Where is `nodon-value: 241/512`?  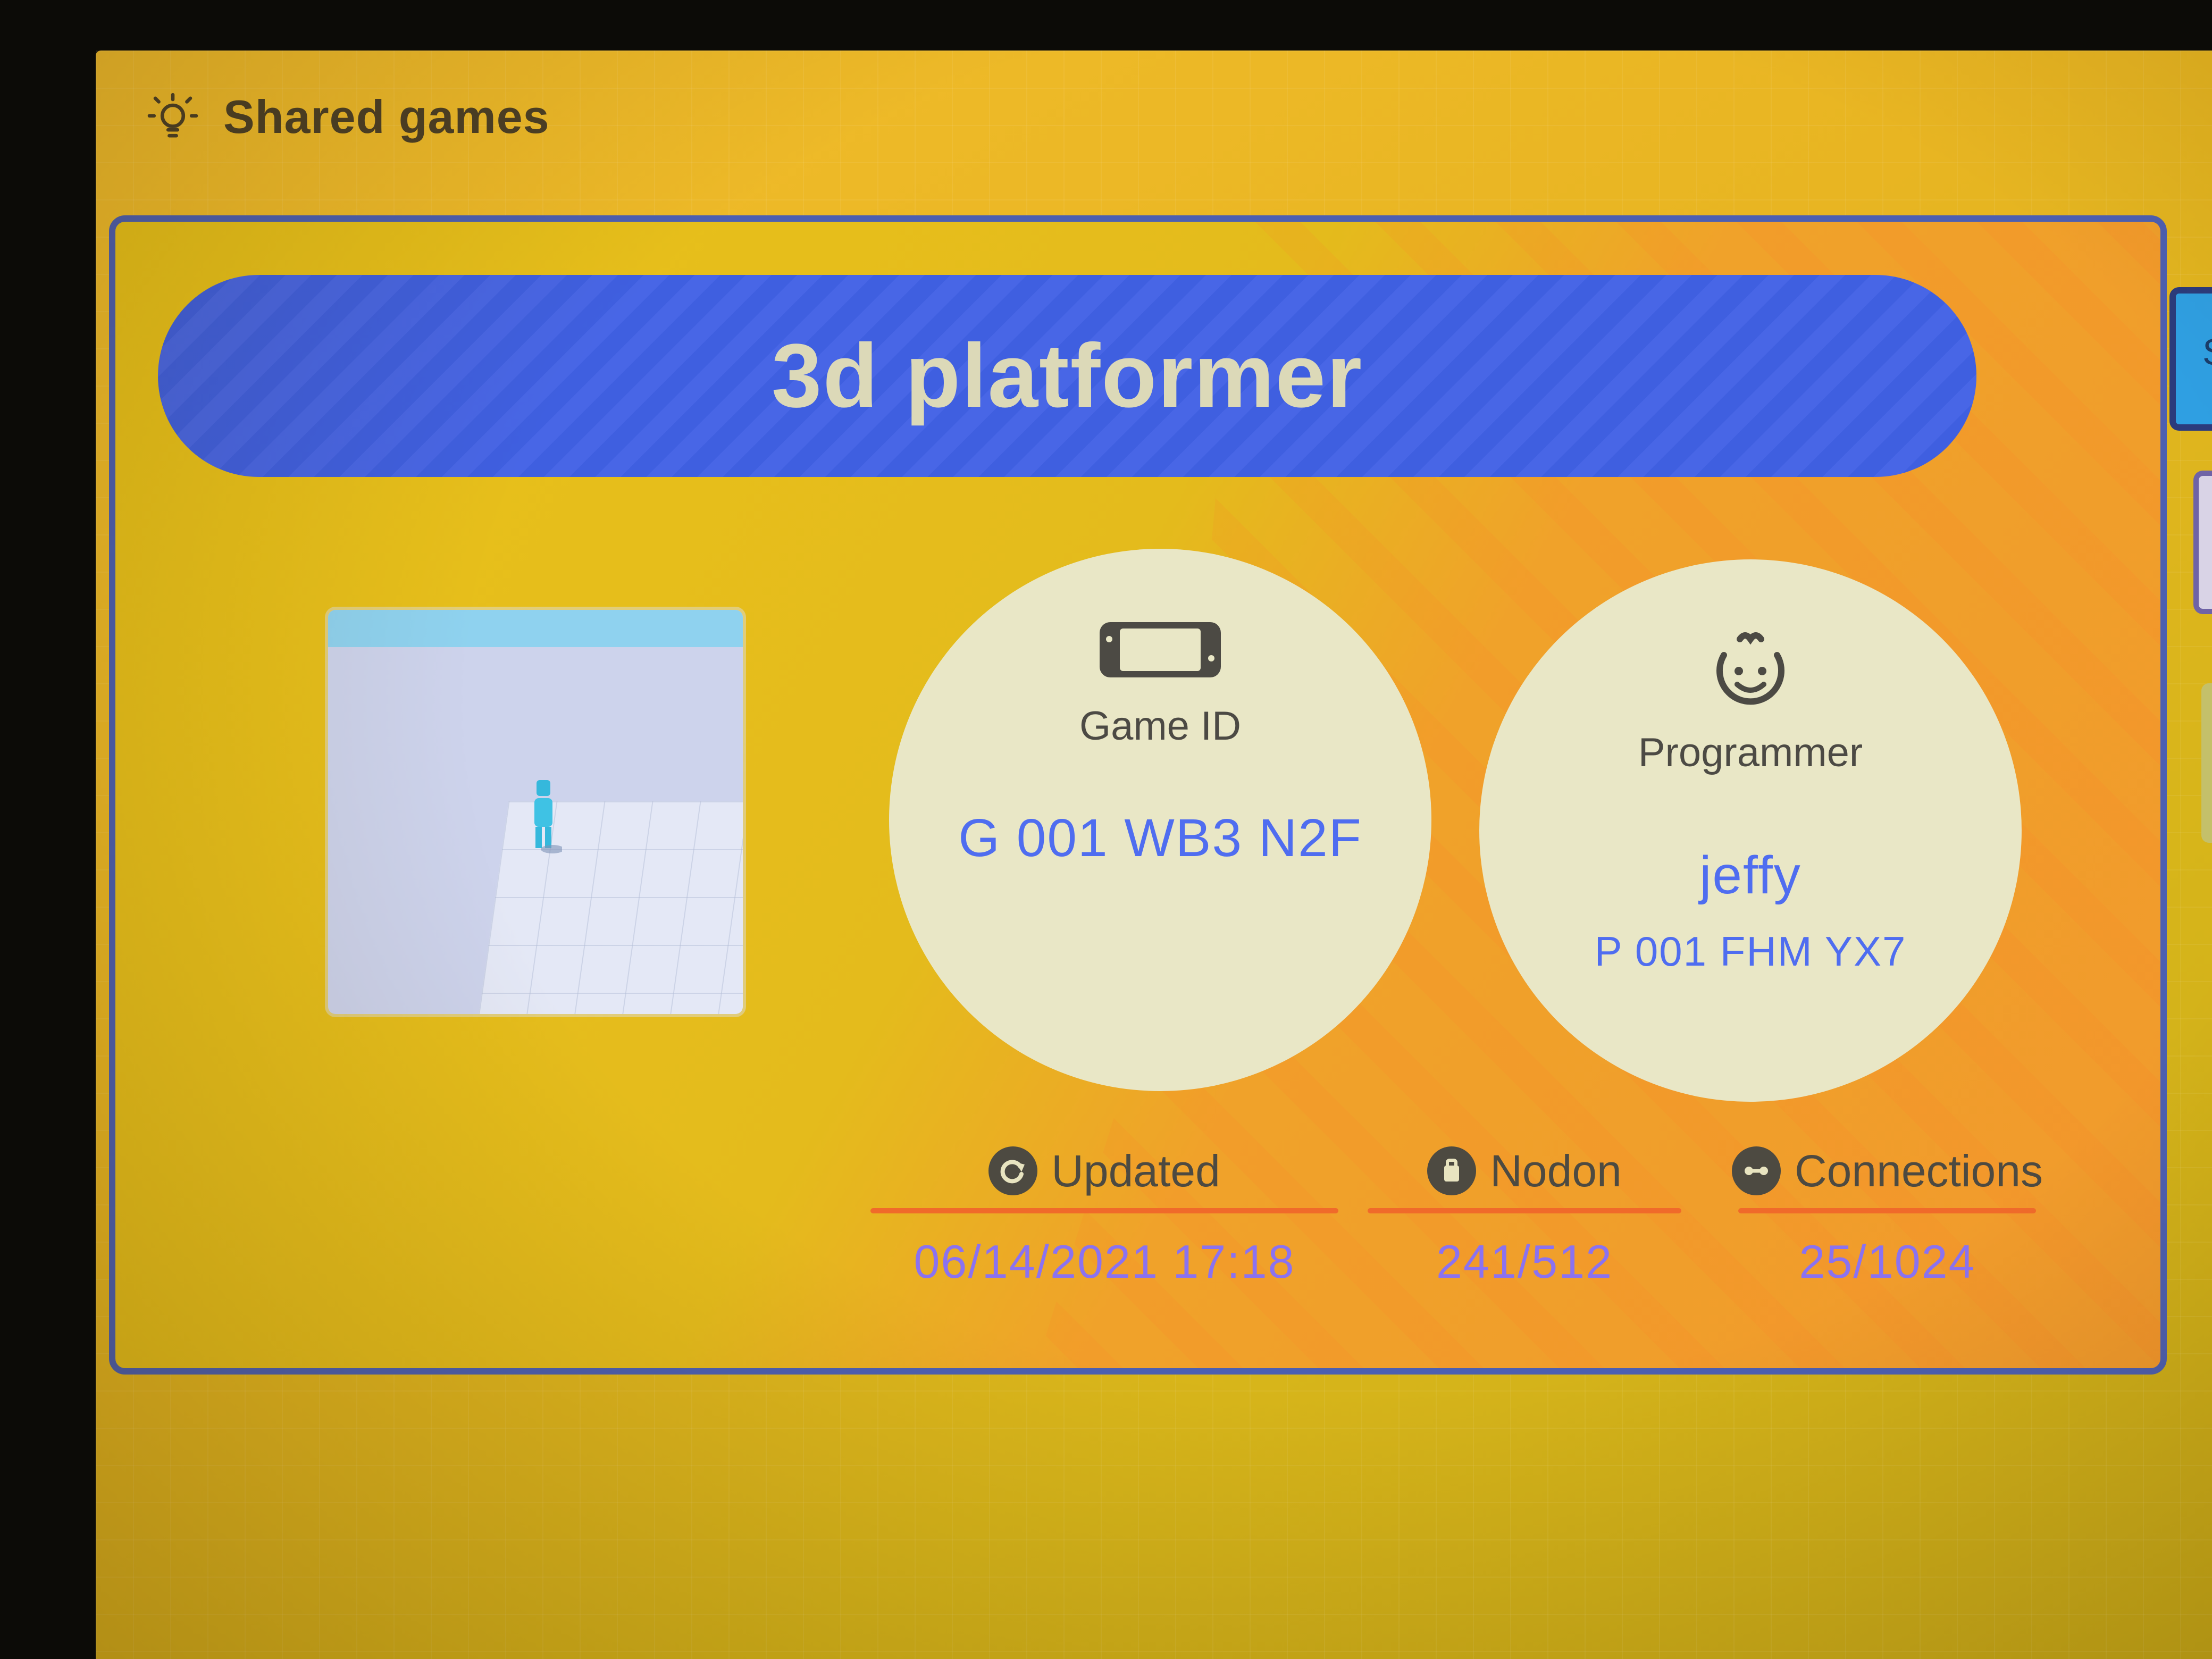 nodon-value: 241/512 is located at coordinates (1524, 1261).